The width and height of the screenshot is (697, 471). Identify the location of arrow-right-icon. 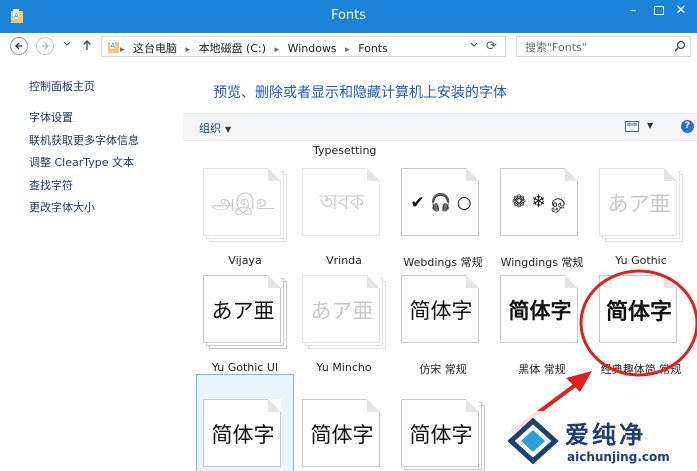
(45, 46).